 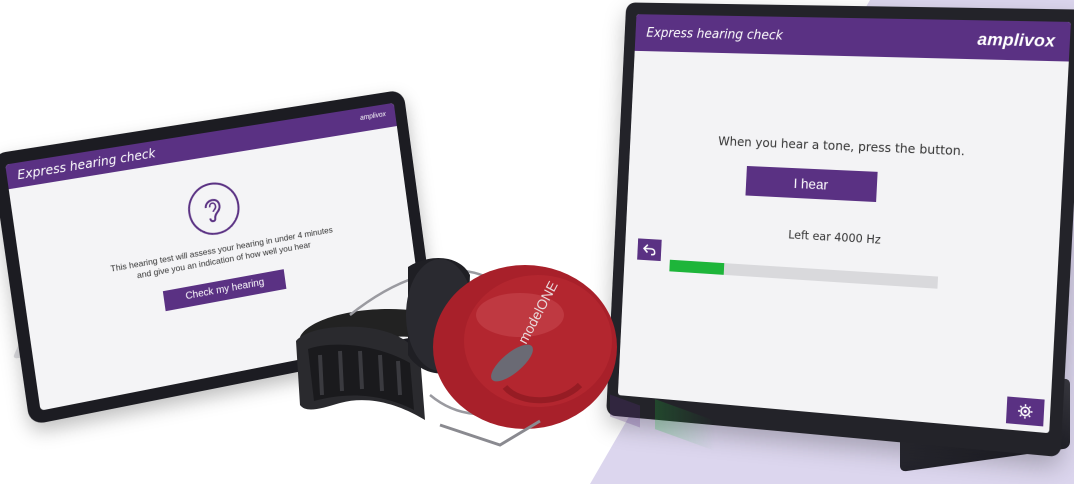 What do you see at coordinates (715, 34) in the screenshot?
I see `monitor-app-title: Express hearing check` at bounding box center [715, 34].